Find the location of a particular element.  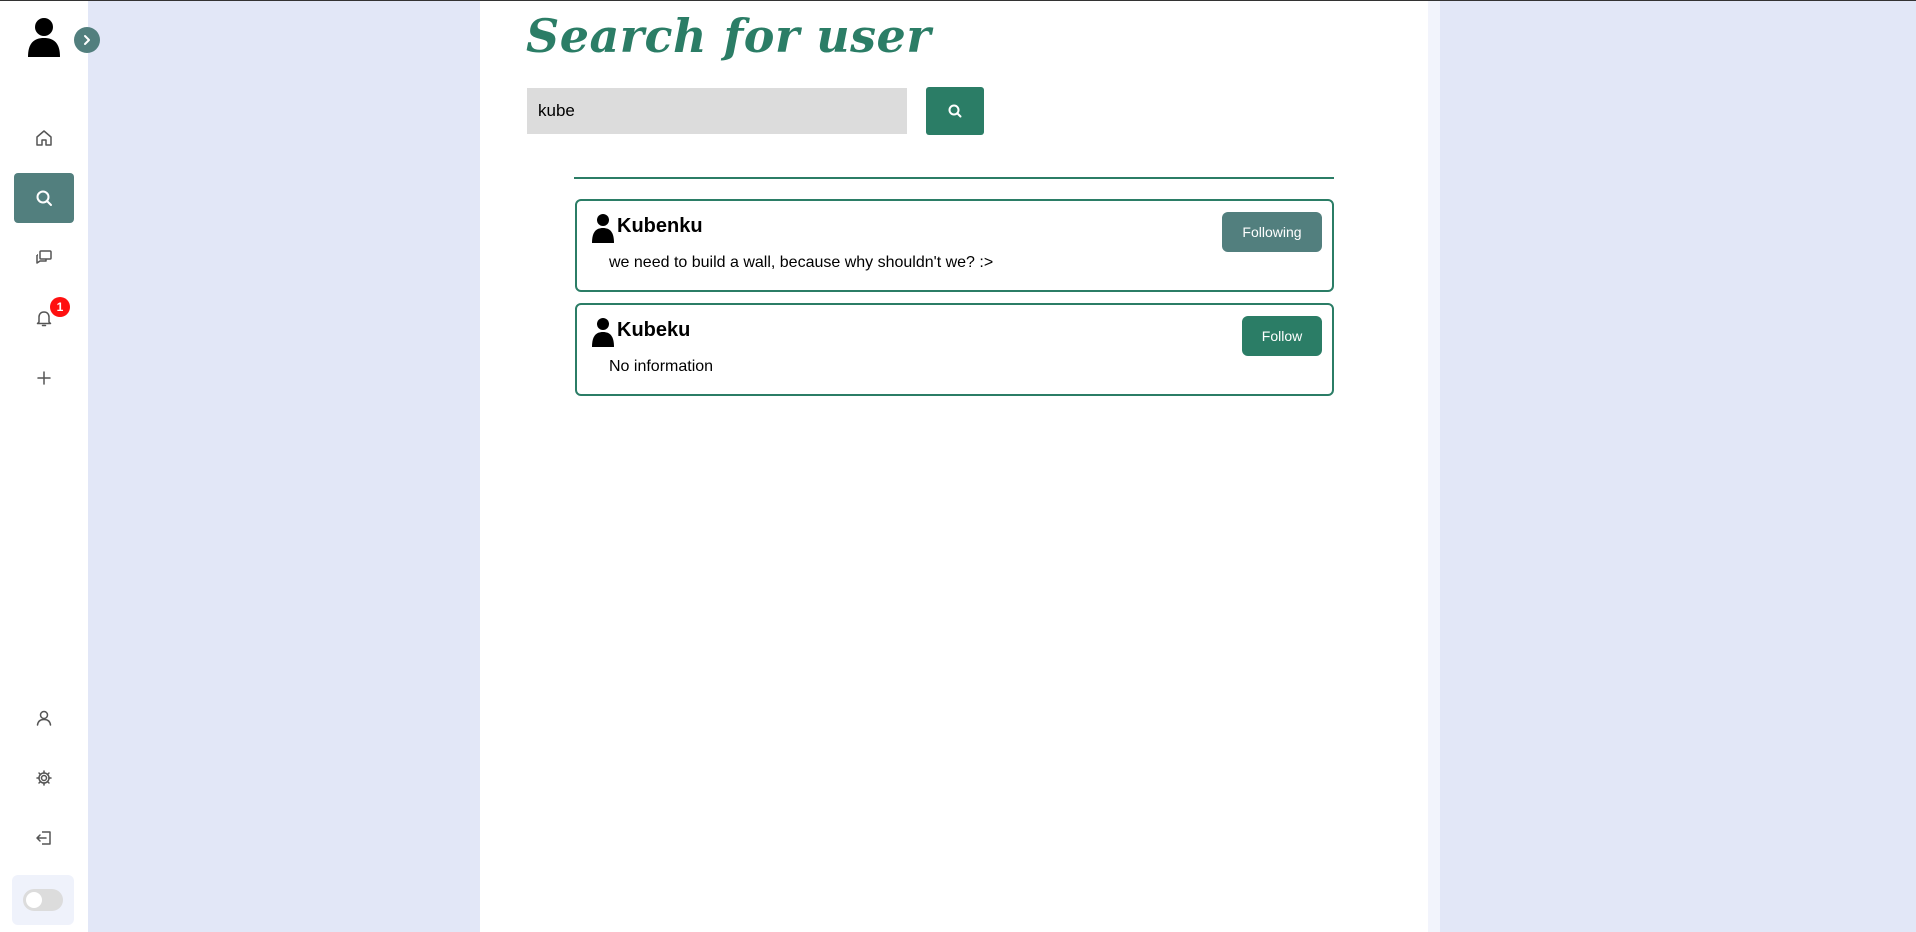

gear-icon is located at coordinates (44, 778).